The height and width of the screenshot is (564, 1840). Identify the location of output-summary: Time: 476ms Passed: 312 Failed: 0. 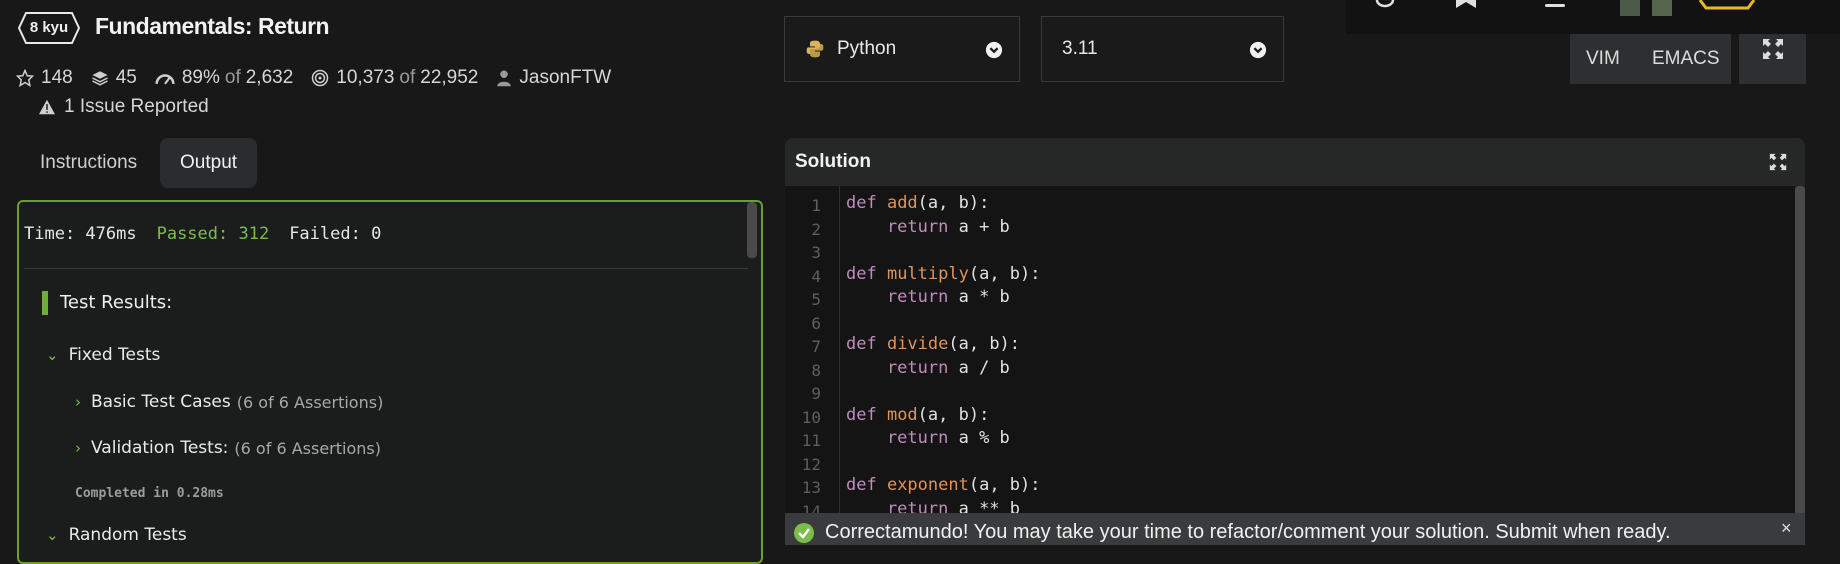
(212, 234).